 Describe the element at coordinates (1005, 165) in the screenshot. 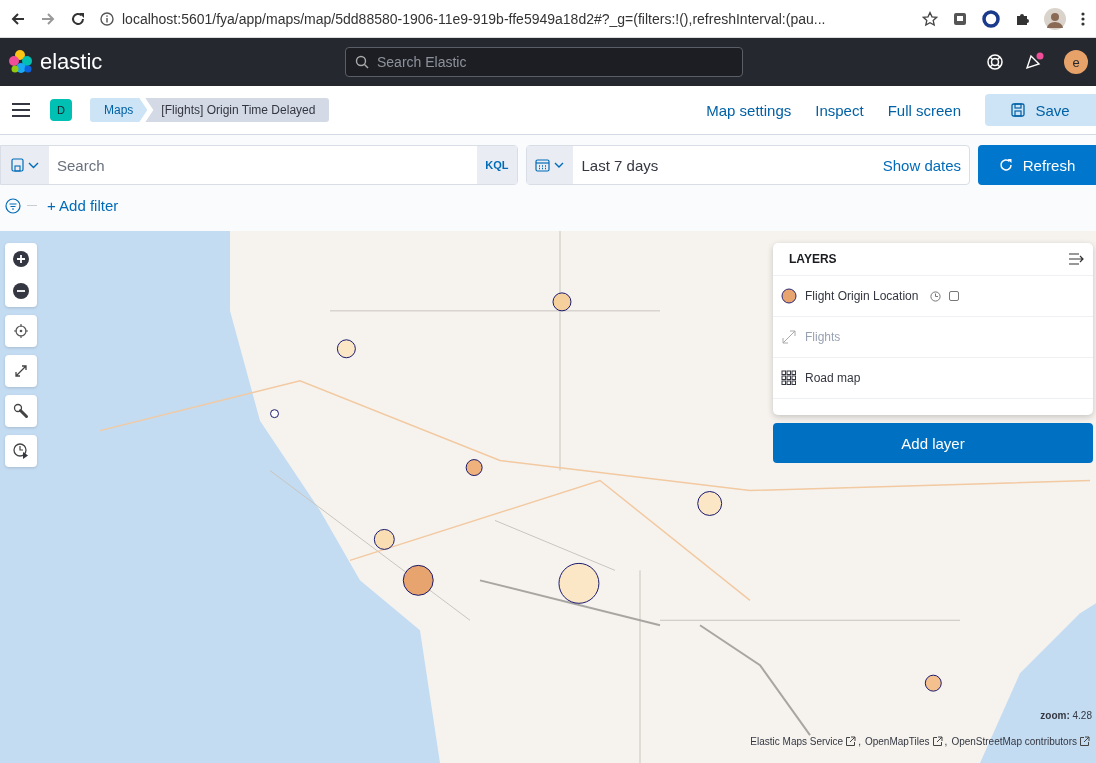

I see `refresh-icon` at that location.